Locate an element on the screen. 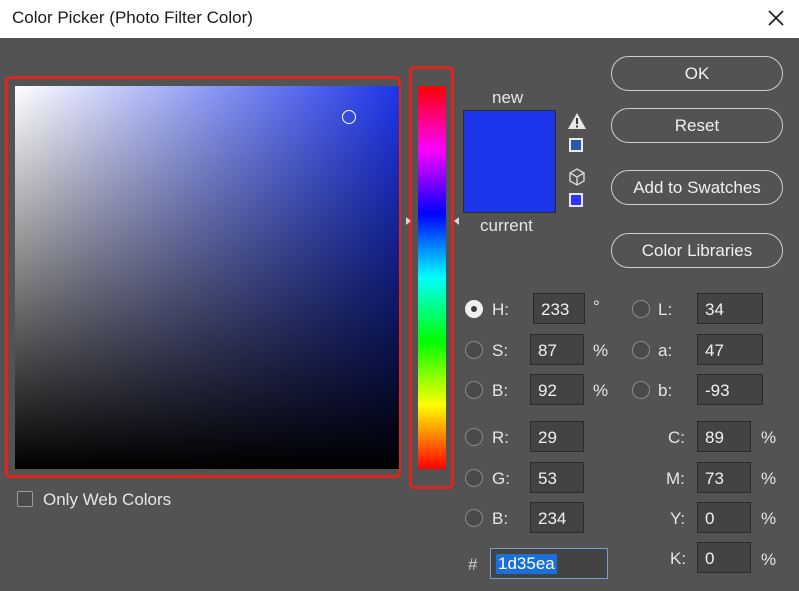 This screenshot has height=591, width=799. saturation-input: 87 is located at coordinates (557, 349).